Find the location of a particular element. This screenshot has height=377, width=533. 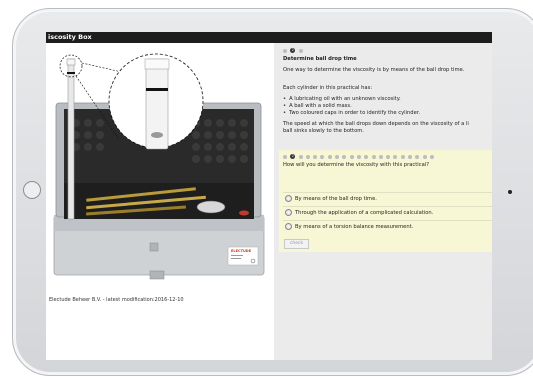

question-progress: 2 is located at coordinates (358, 156).